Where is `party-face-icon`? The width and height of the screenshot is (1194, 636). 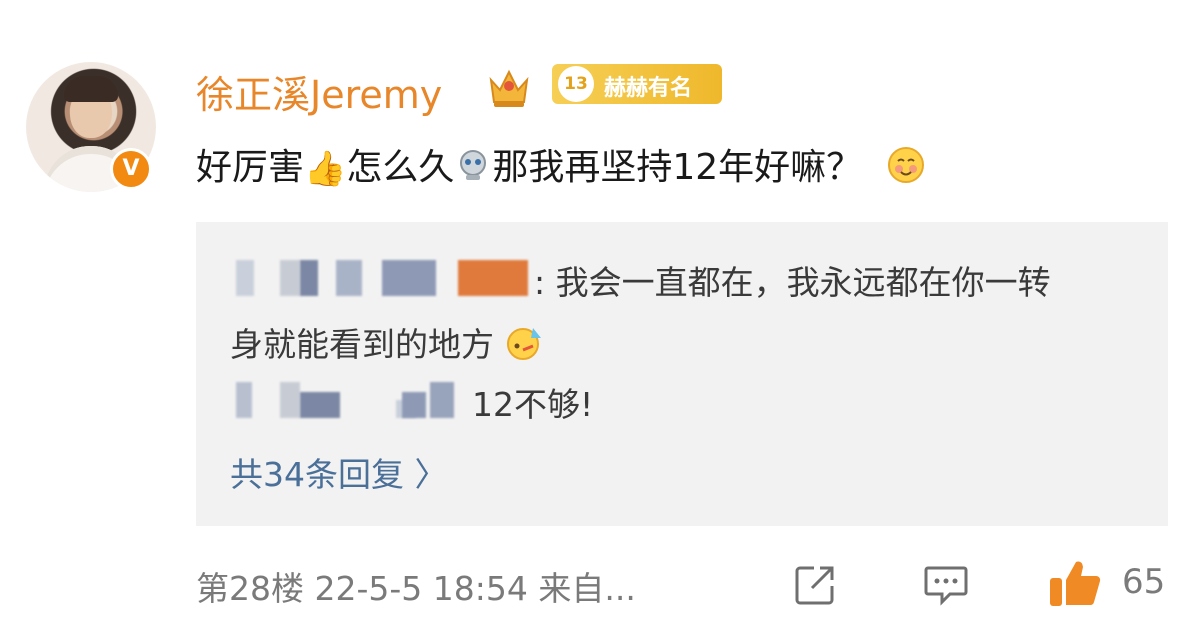 party-face-icon is located at coordinates (523, 344).